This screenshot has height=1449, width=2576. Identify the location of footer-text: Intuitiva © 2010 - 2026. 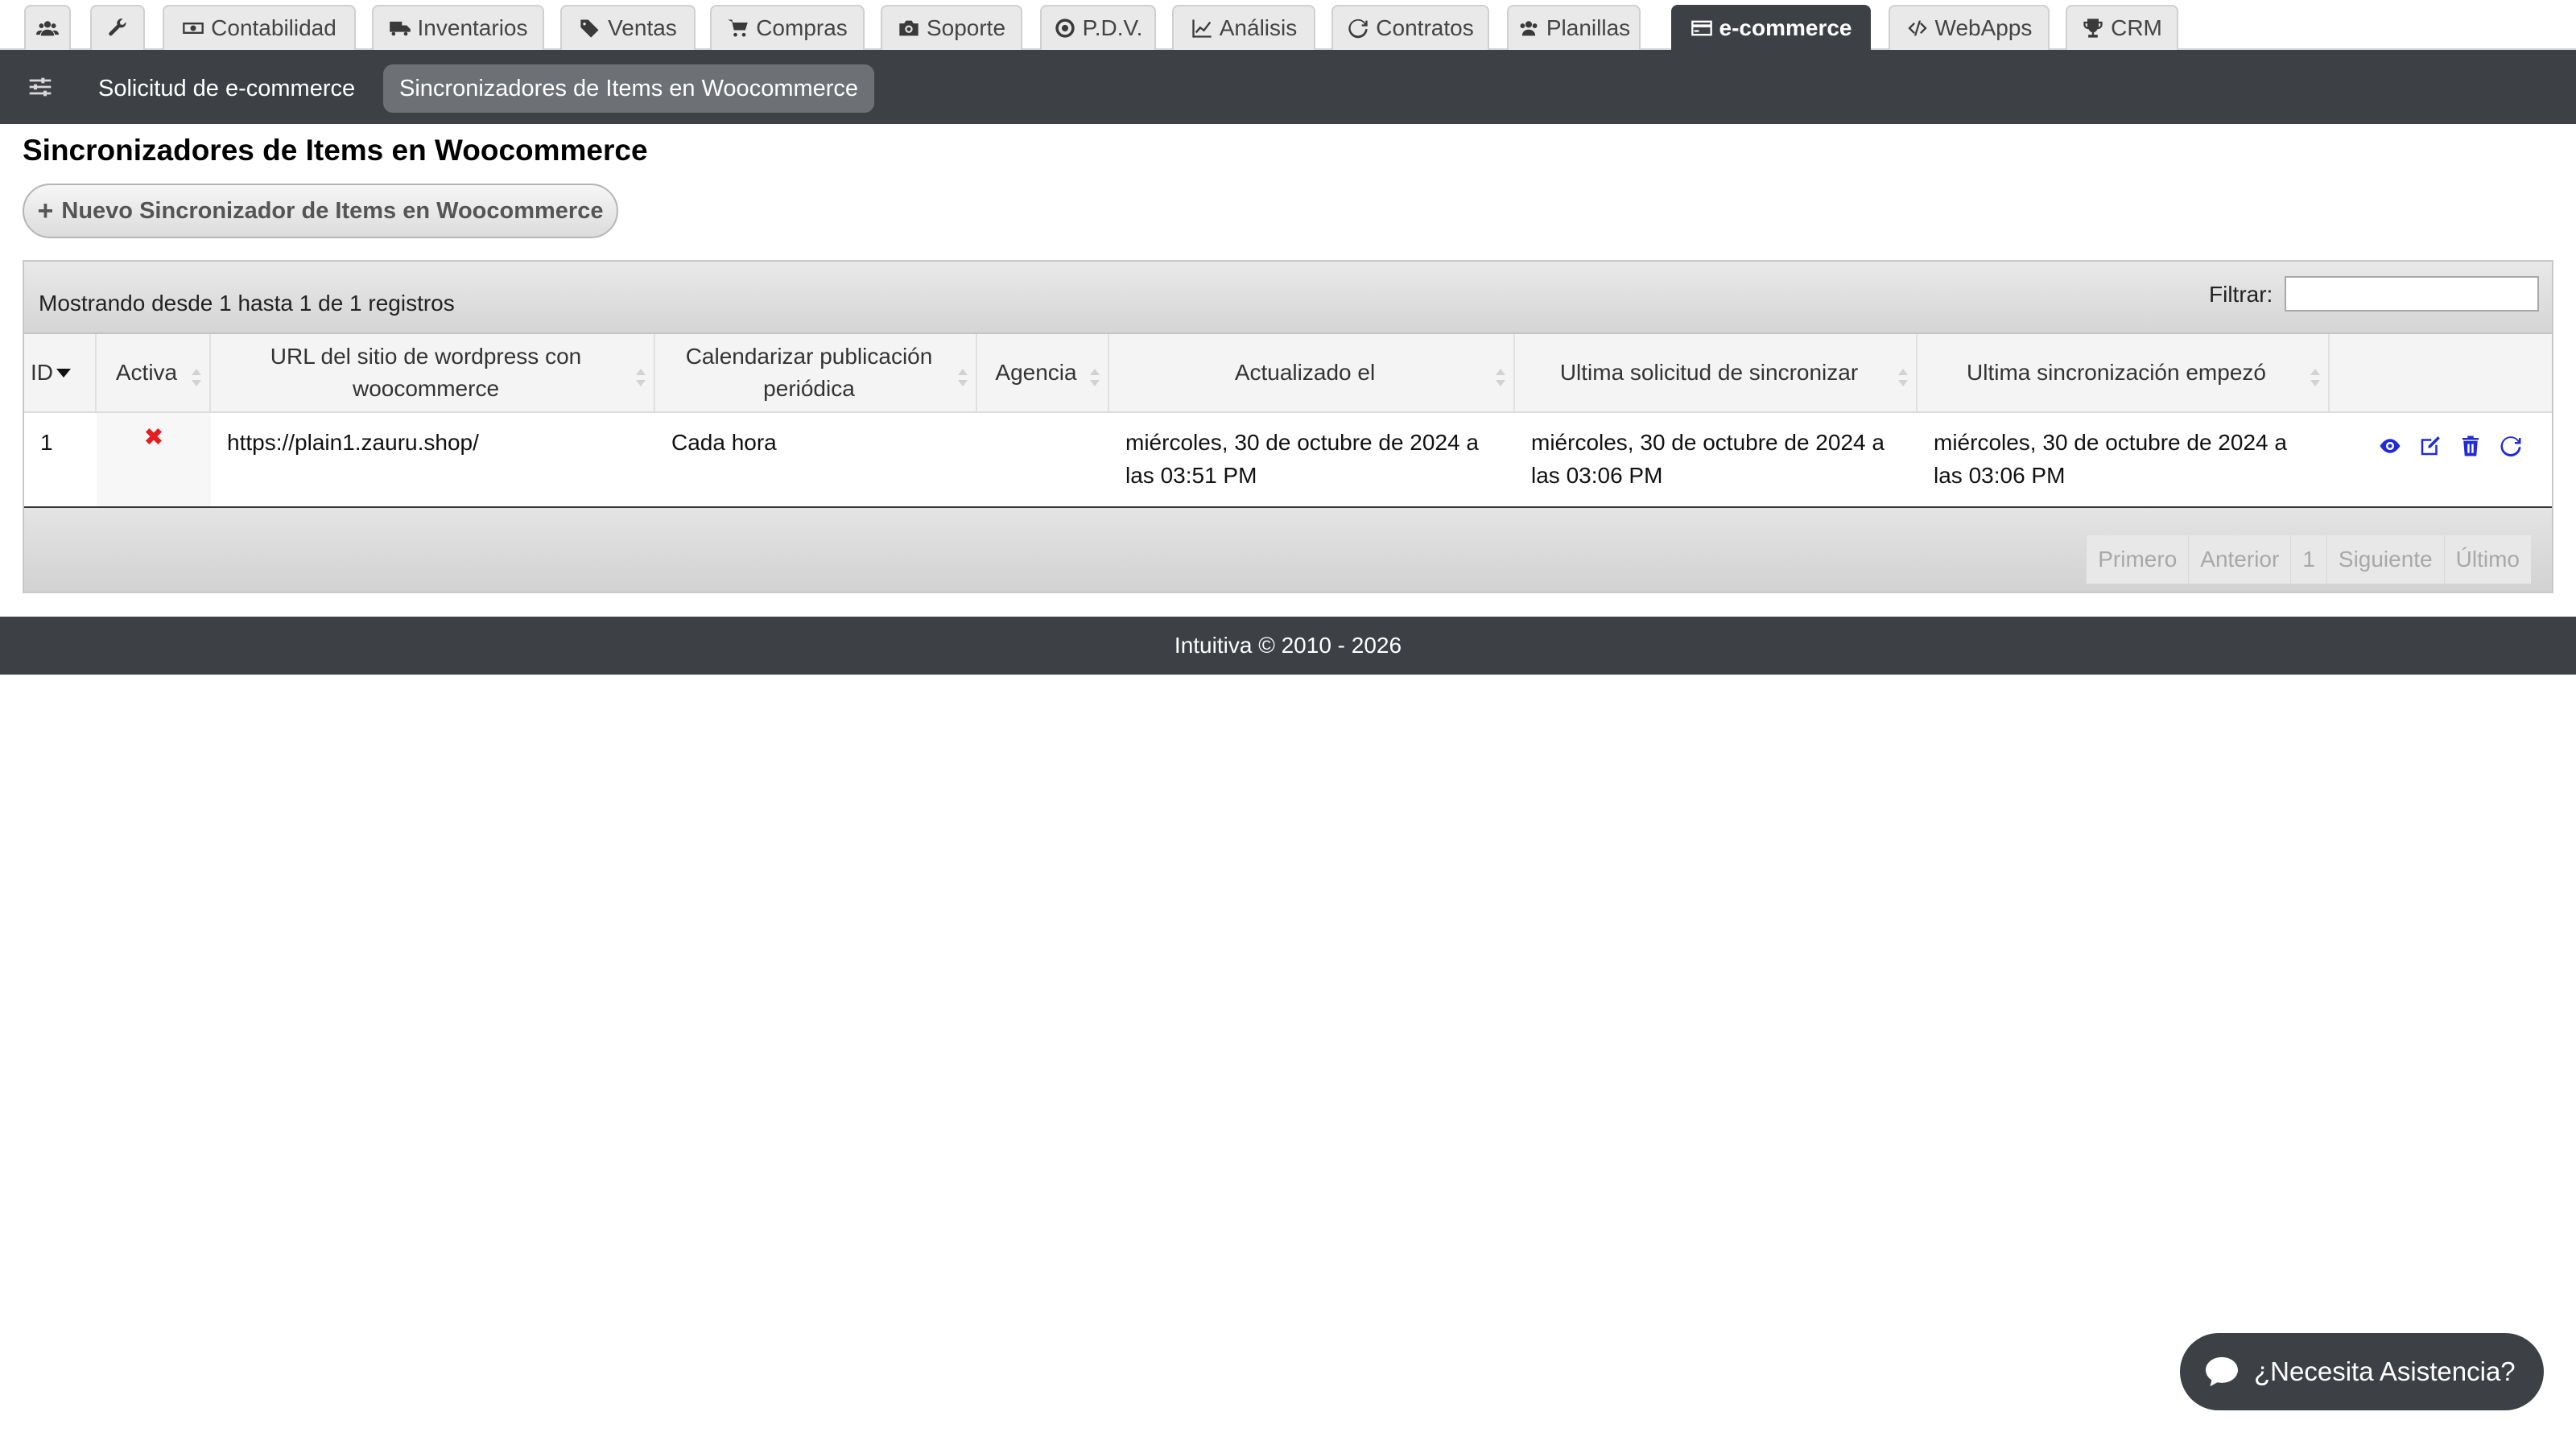
(1288, 645).